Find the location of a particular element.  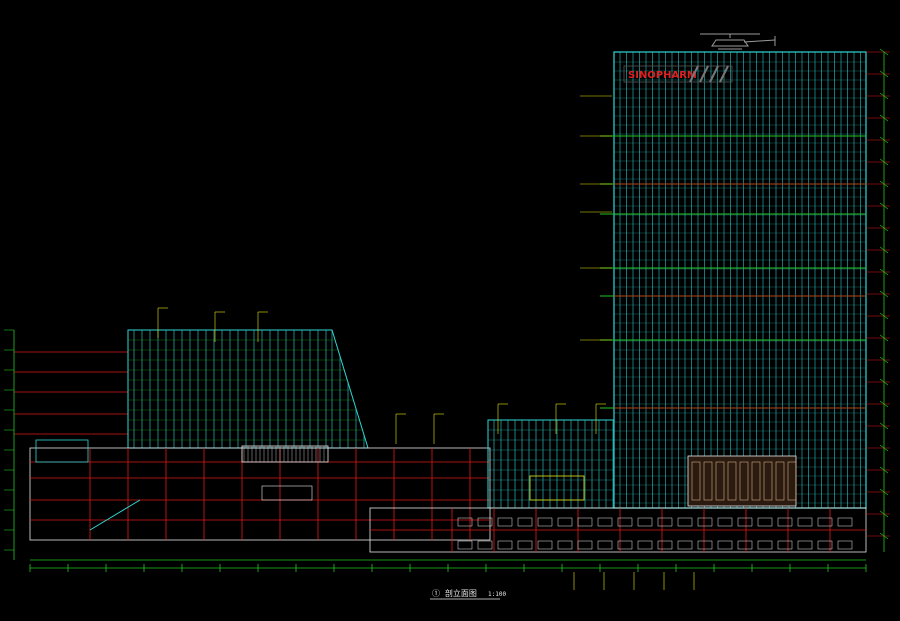

drawing-scale: 1:100 is located at coordinates (497, 594).